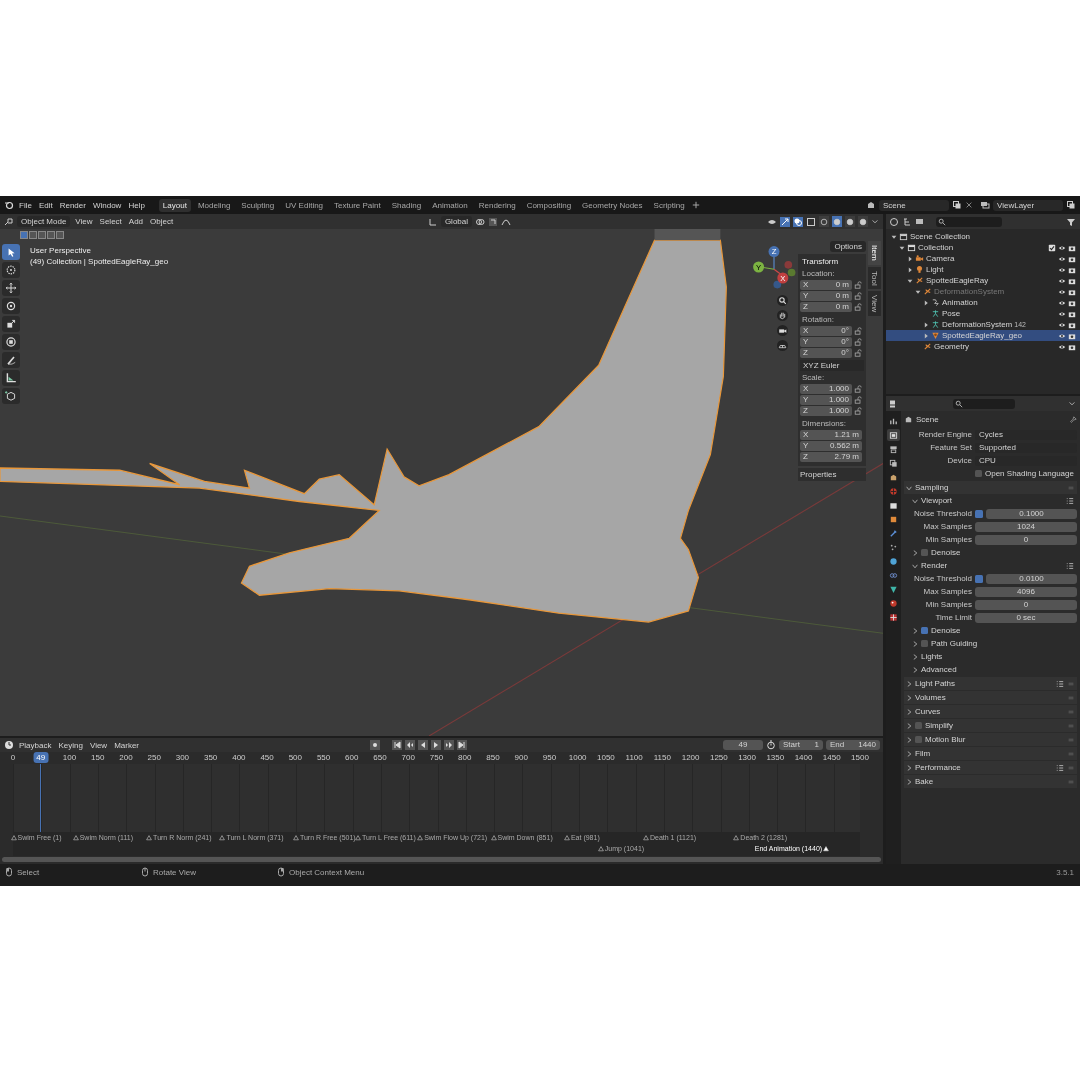  What do you see at coordinates (11, 342) in the screenshot?
I see `transform-tool-button` at bounding box center [11, 342].